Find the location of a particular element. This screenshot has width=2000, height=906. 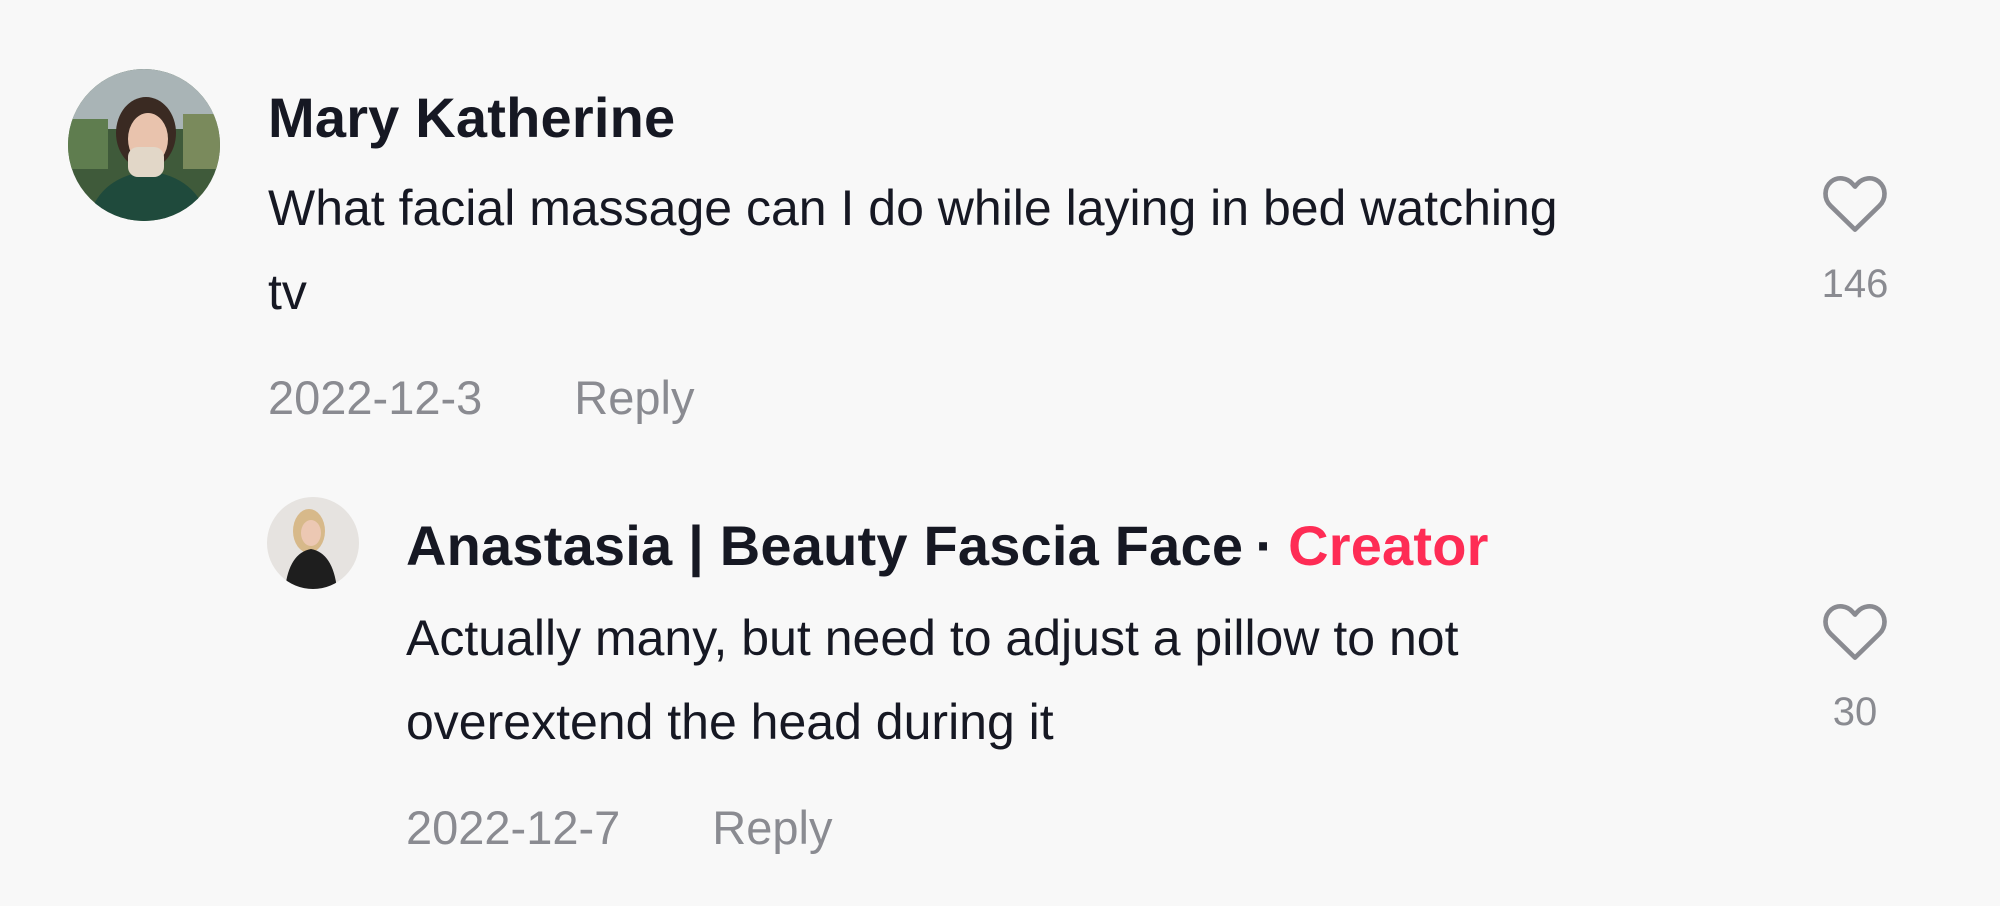

creator-badge: Creator is located at coordinates (1388, 545).